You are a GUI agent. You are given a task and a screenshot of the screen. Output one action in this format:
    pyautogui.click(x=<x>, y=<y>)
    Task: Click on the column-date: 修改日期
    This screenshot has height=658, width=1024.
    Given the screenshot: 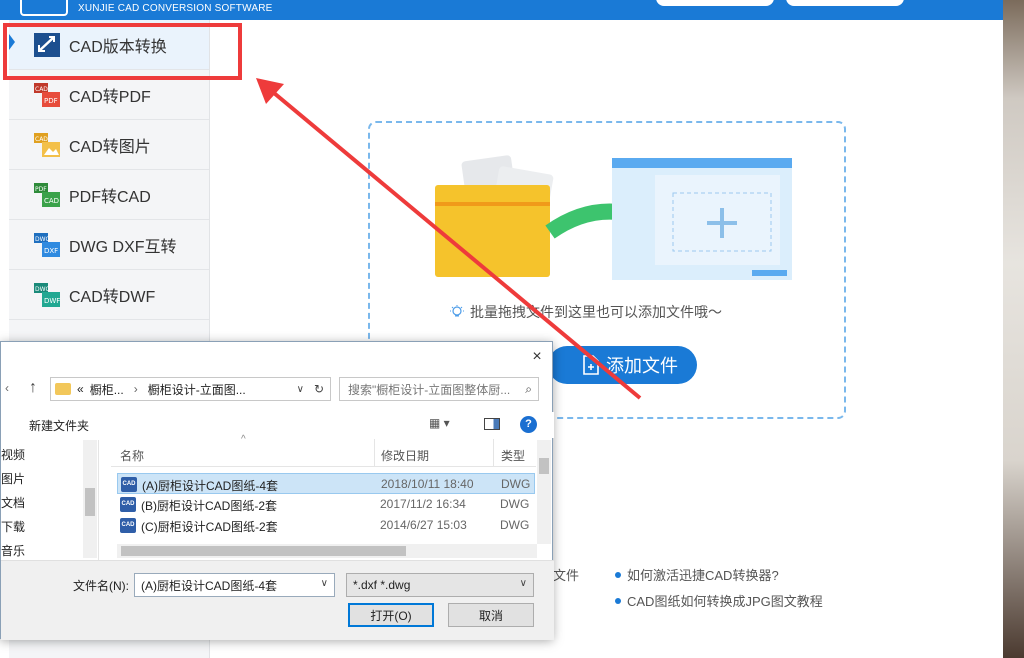 What is the action you would take?
    pyautogui.click(x=405, y=455)
    